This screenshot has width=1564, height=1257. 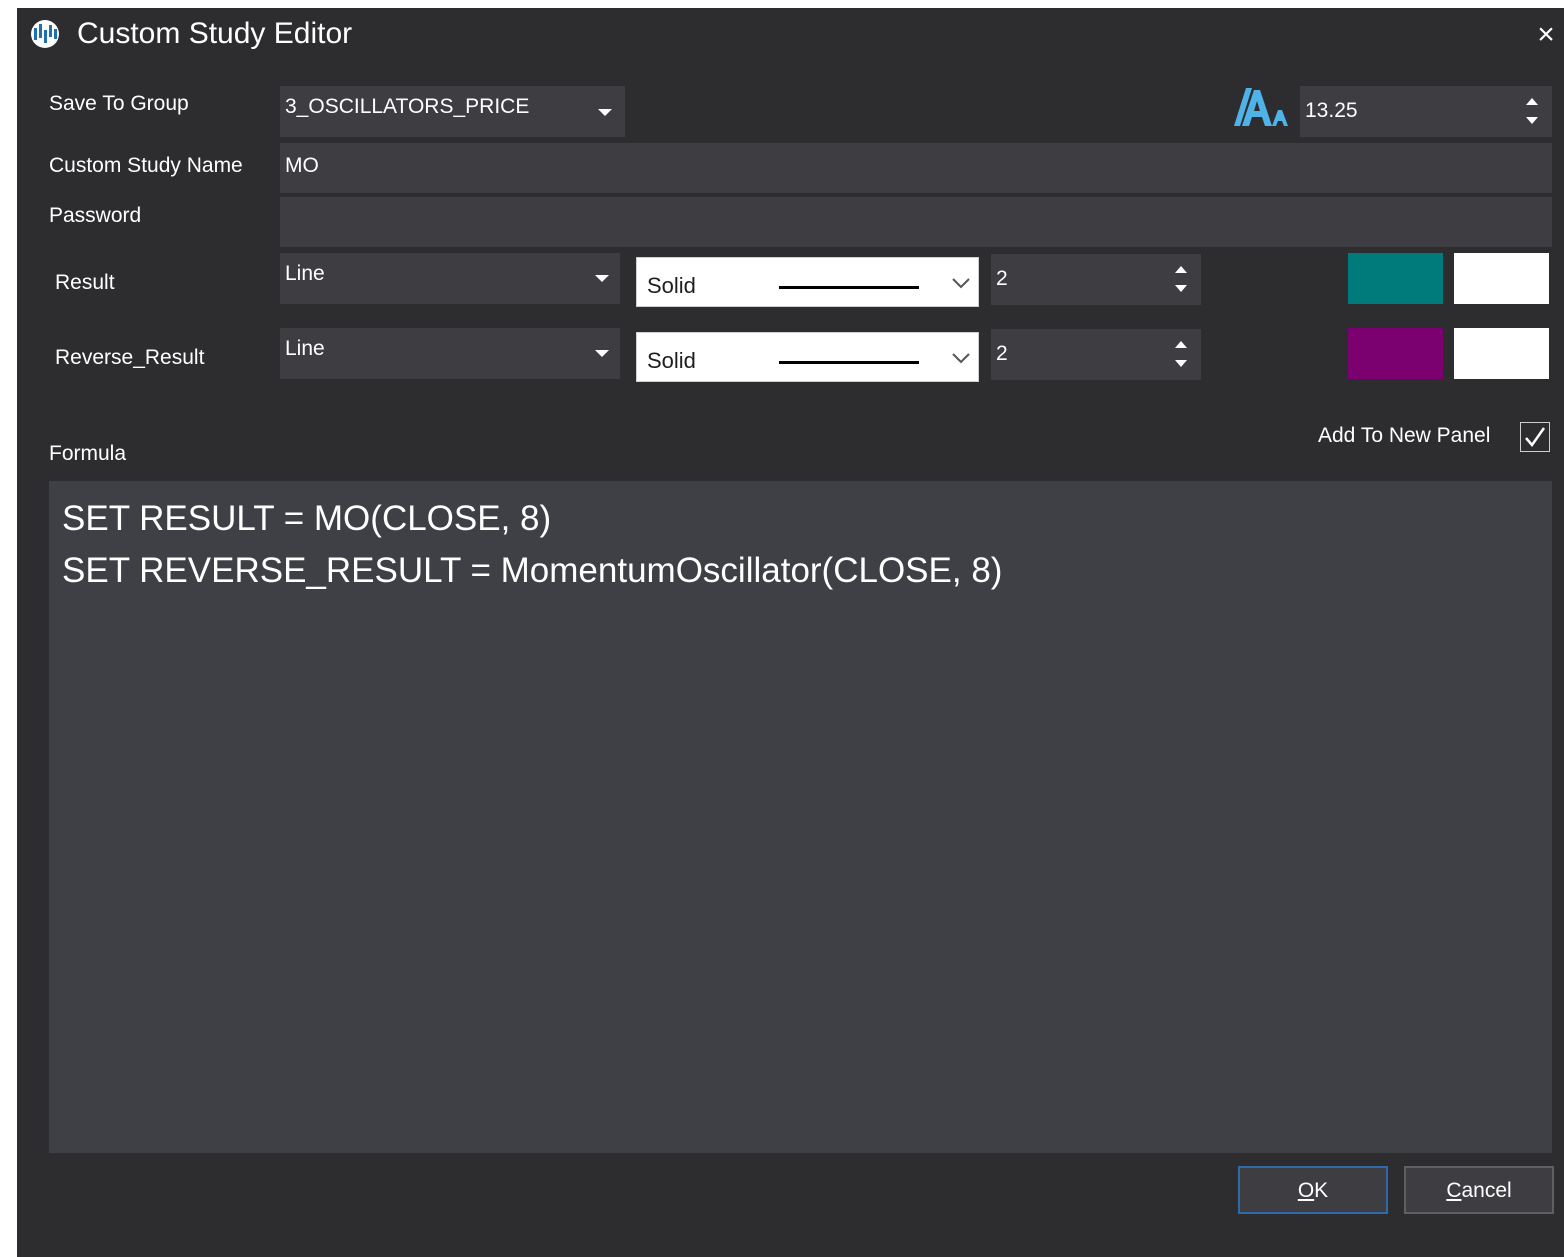 What do you see at coordinates (1395, 278) in the screenshot?
I see `result-color-swatch` at bounding box center [1395, 278].